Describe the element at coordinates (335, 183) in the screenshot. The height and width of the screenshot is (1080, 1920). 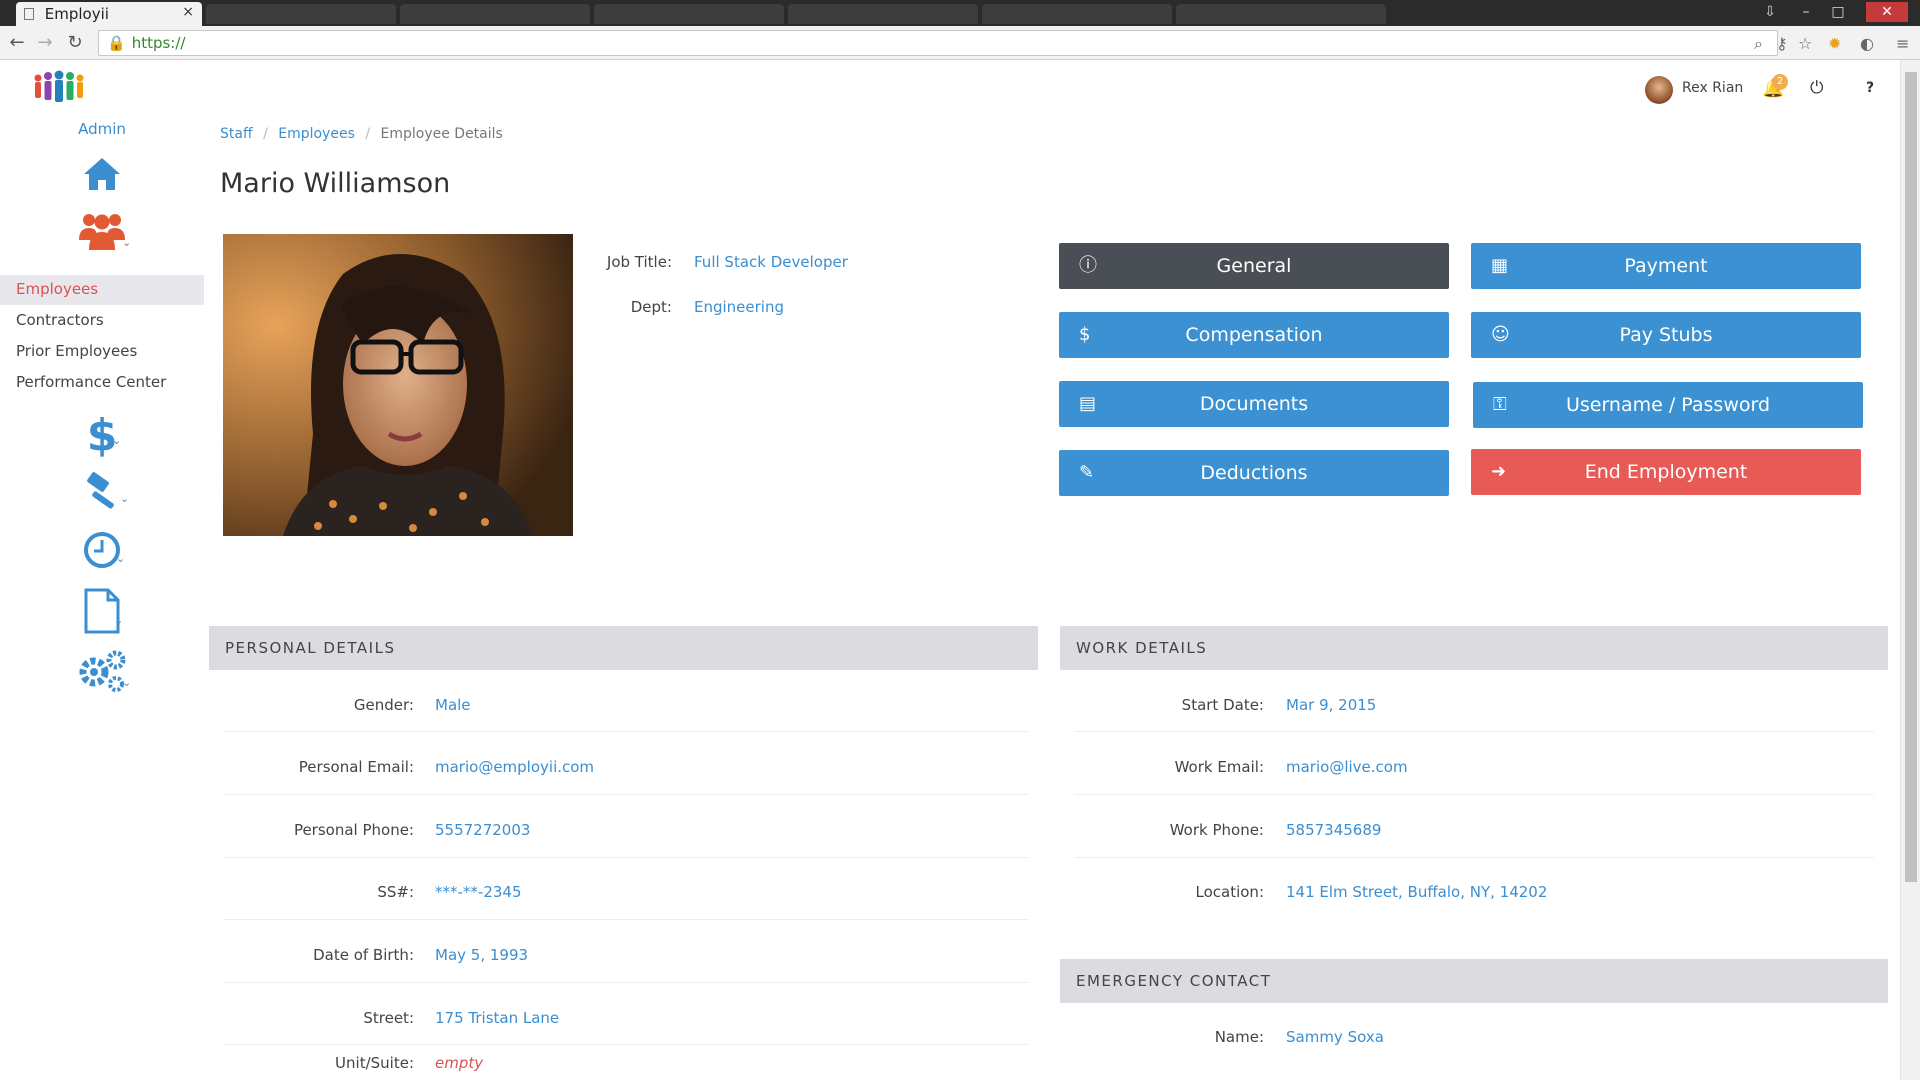
I see `page-title: Mario Williamson` at that location.